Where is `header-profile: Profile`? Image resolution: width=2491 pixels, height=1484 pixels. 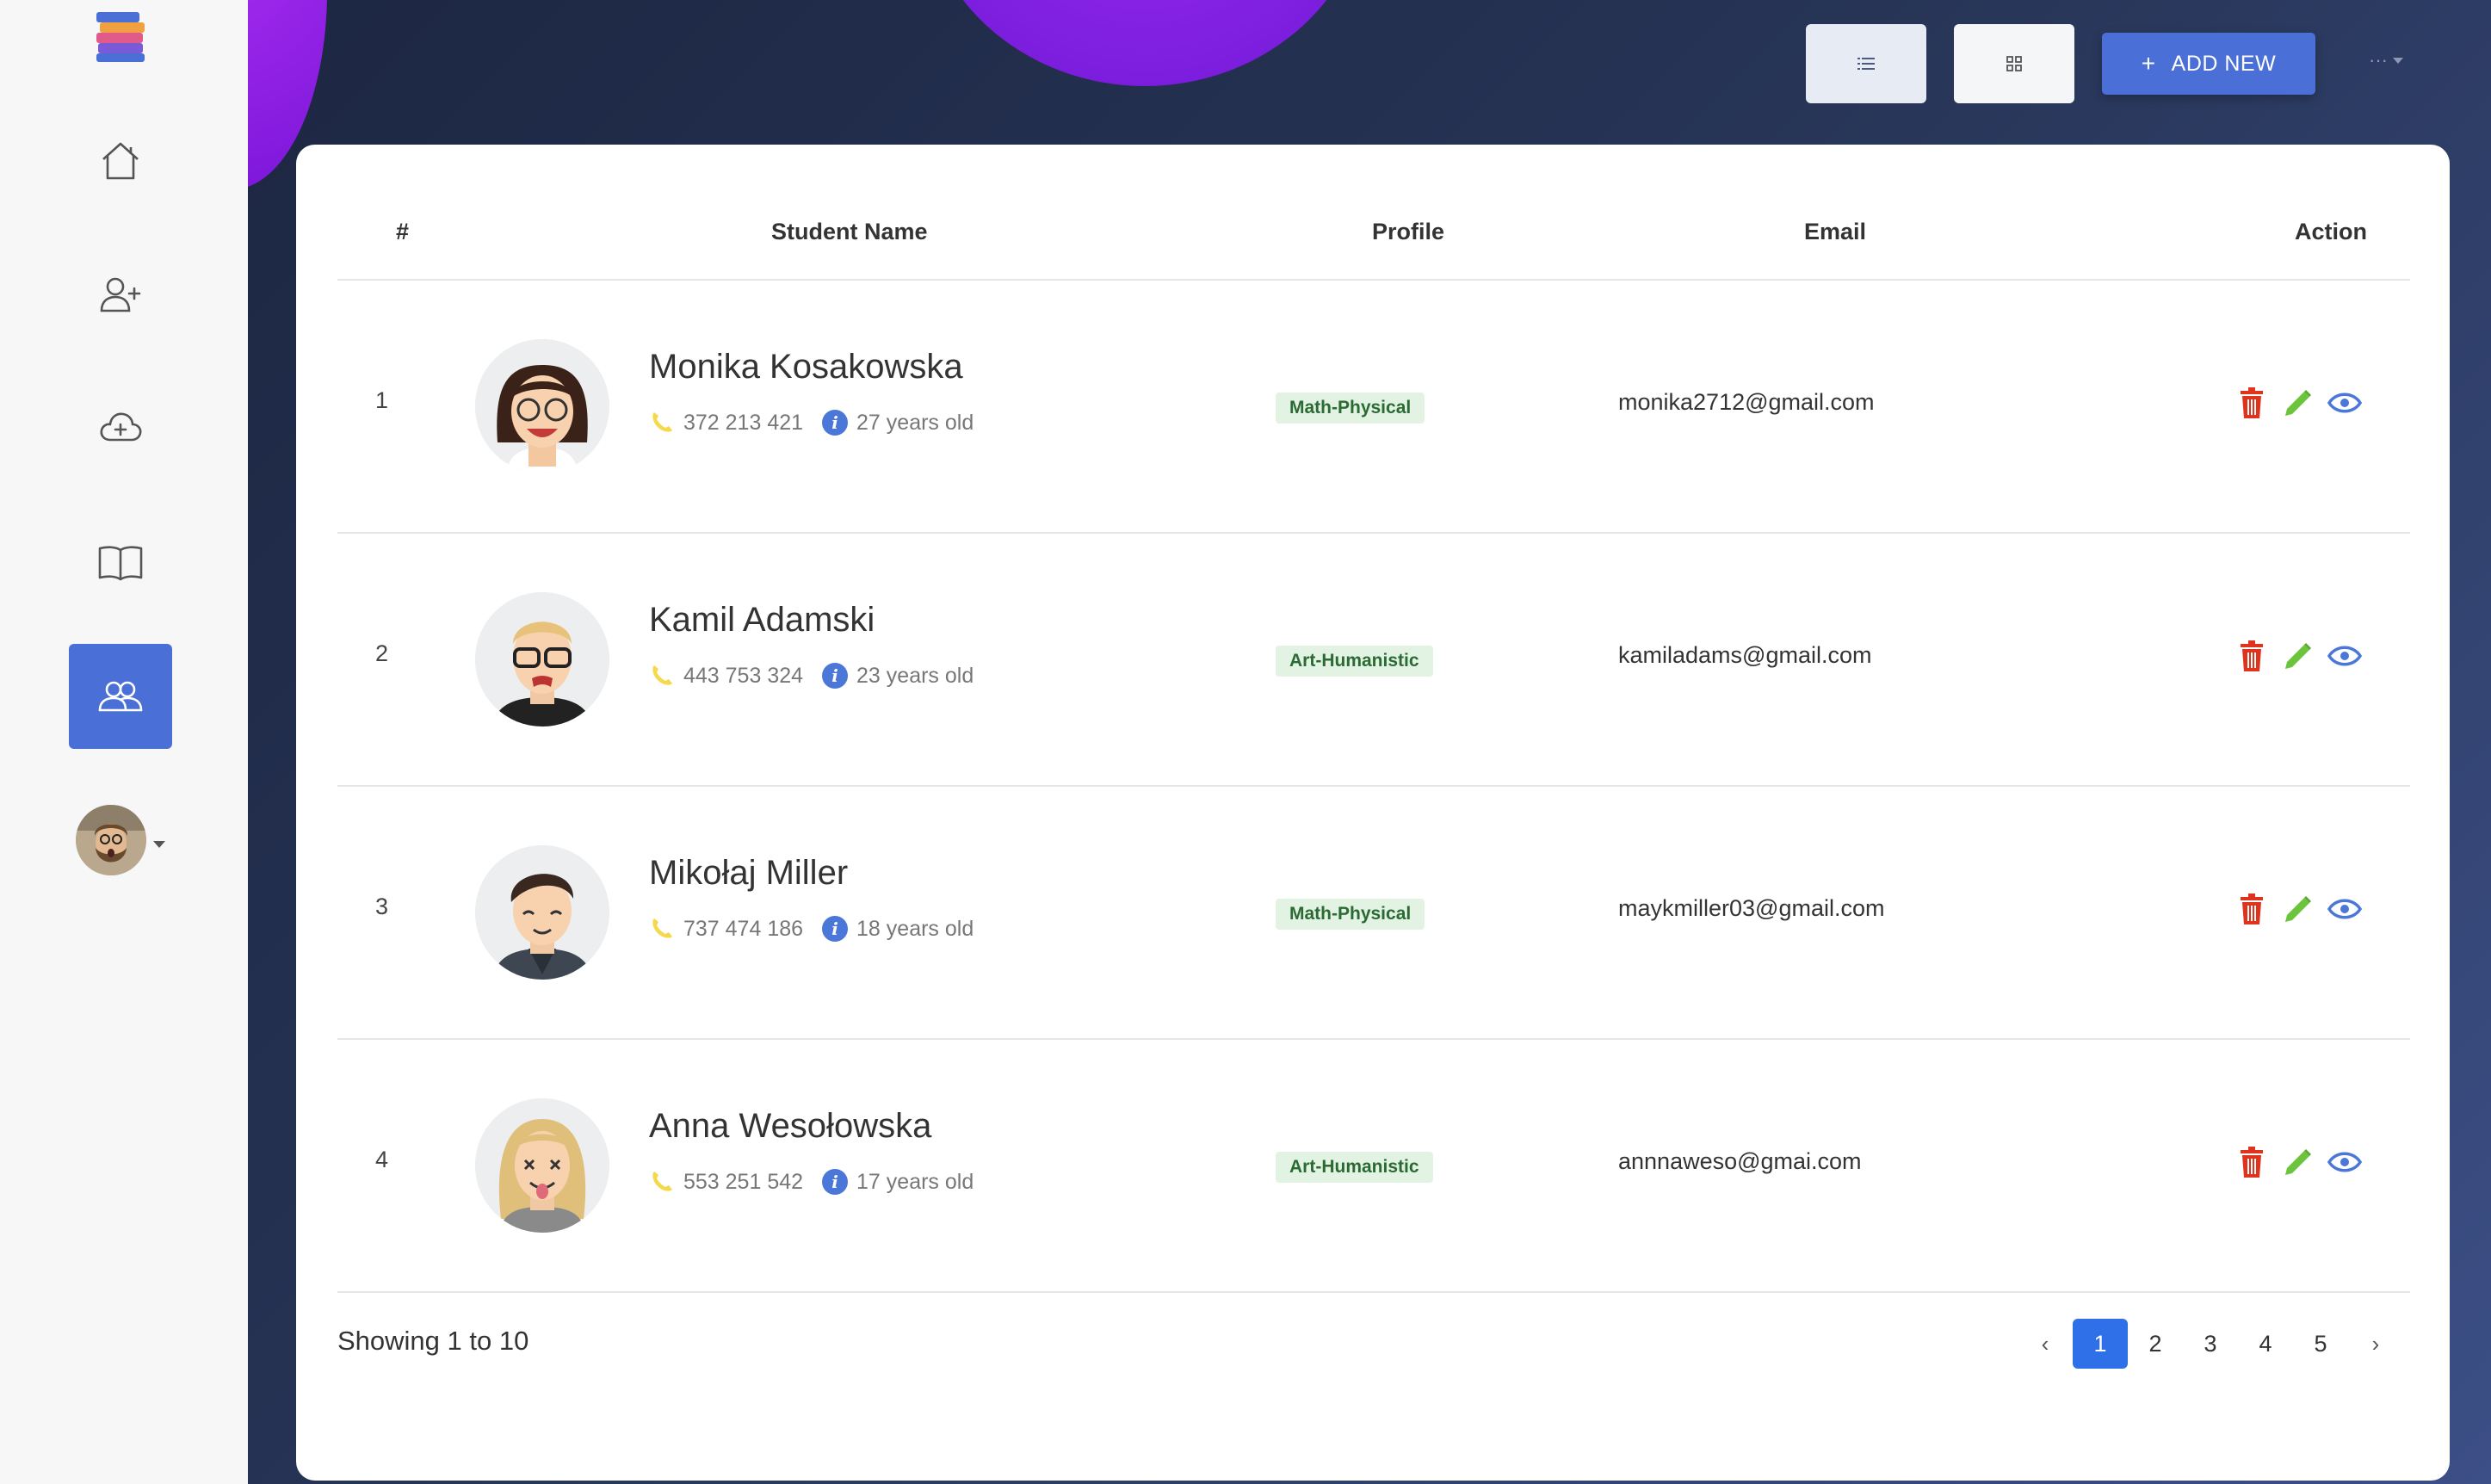
header-profile: Profile is located at coordinates (1408, 232).